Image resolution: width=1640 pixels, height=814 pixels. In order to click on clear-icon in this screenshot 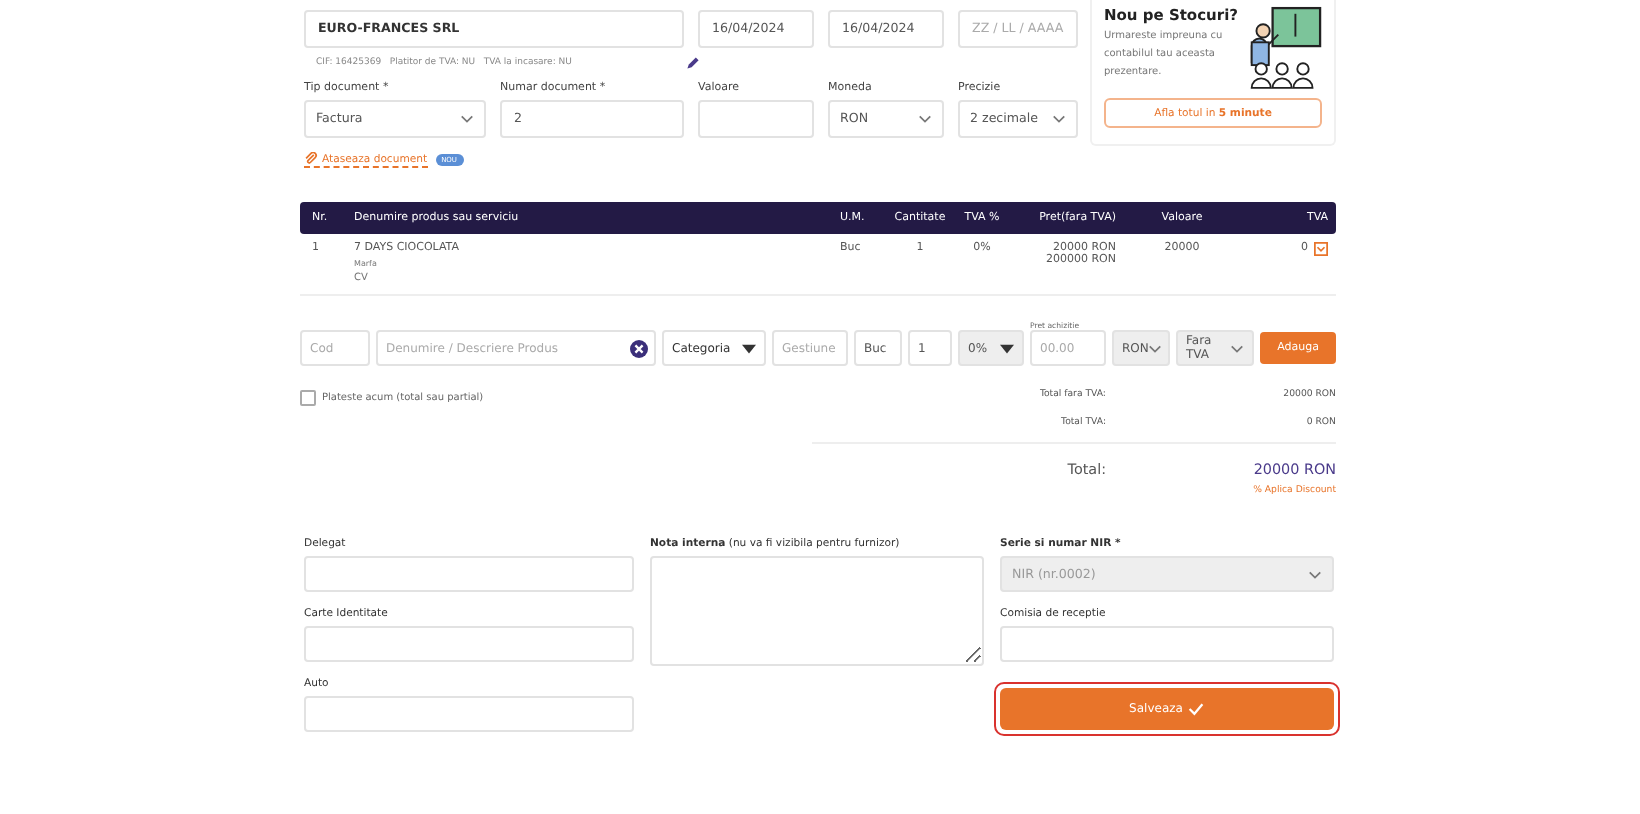, I will do `click(639, 348)`.